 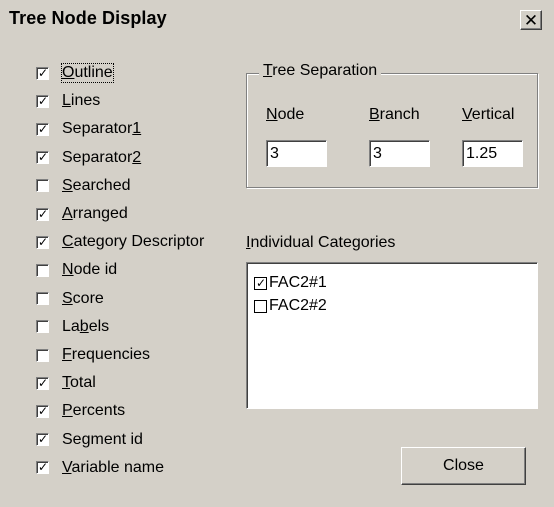 What do you see at coordinates (298, 305) in the screenshot?
I see `category-label: FAC2#2` at bounding box center [298, 305].